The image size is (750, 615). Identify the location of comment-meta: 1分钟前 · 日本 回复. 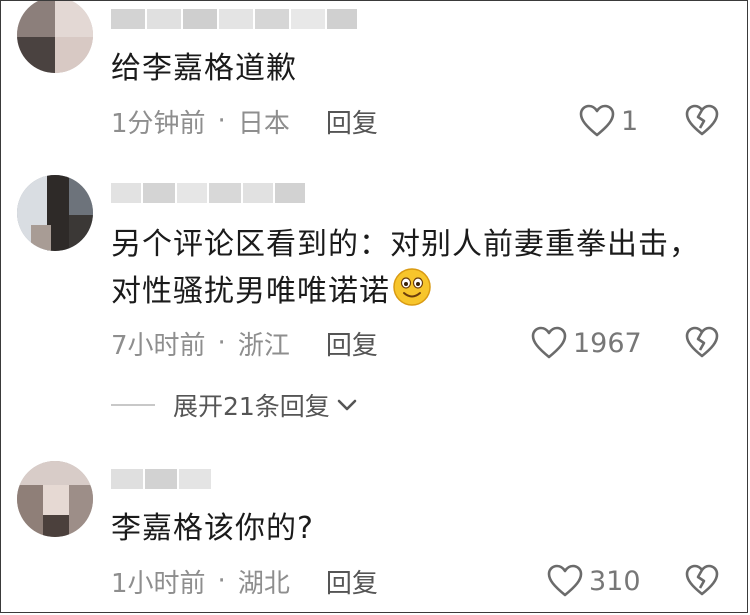
(244, 121).